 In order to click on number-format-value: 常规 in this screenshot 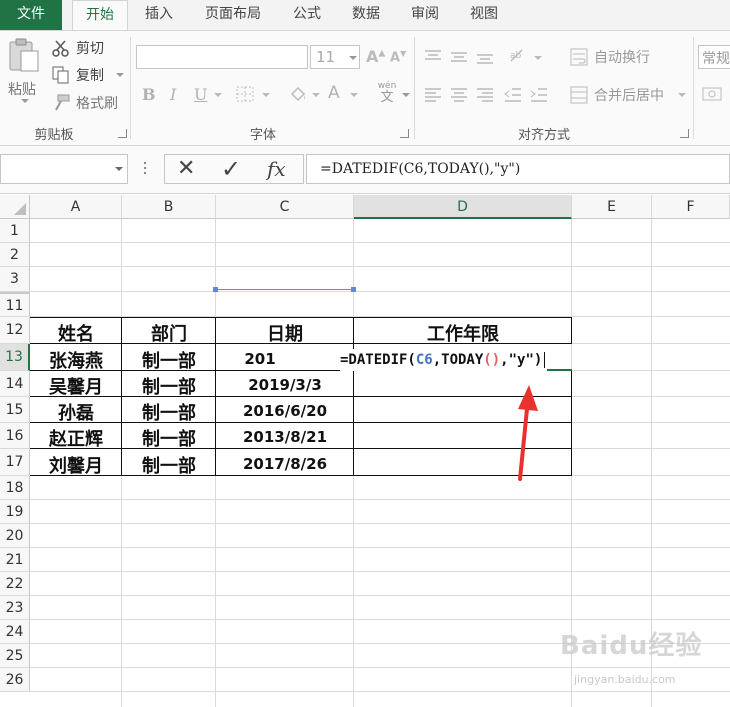, I will do `click(716, 59)`.